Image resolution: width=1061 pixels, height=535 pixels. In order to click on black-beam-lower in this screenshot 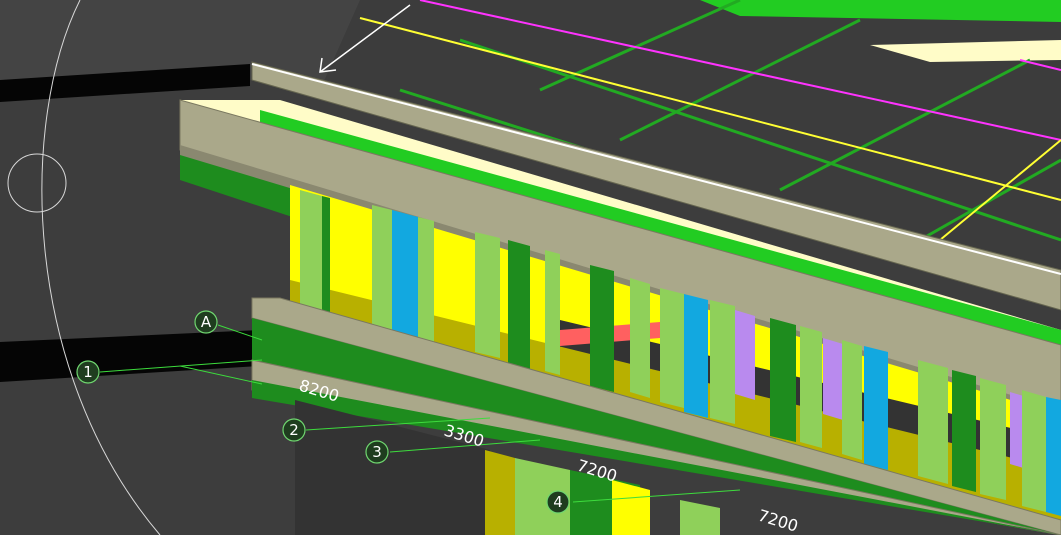, I will do `click(130, 356)`.